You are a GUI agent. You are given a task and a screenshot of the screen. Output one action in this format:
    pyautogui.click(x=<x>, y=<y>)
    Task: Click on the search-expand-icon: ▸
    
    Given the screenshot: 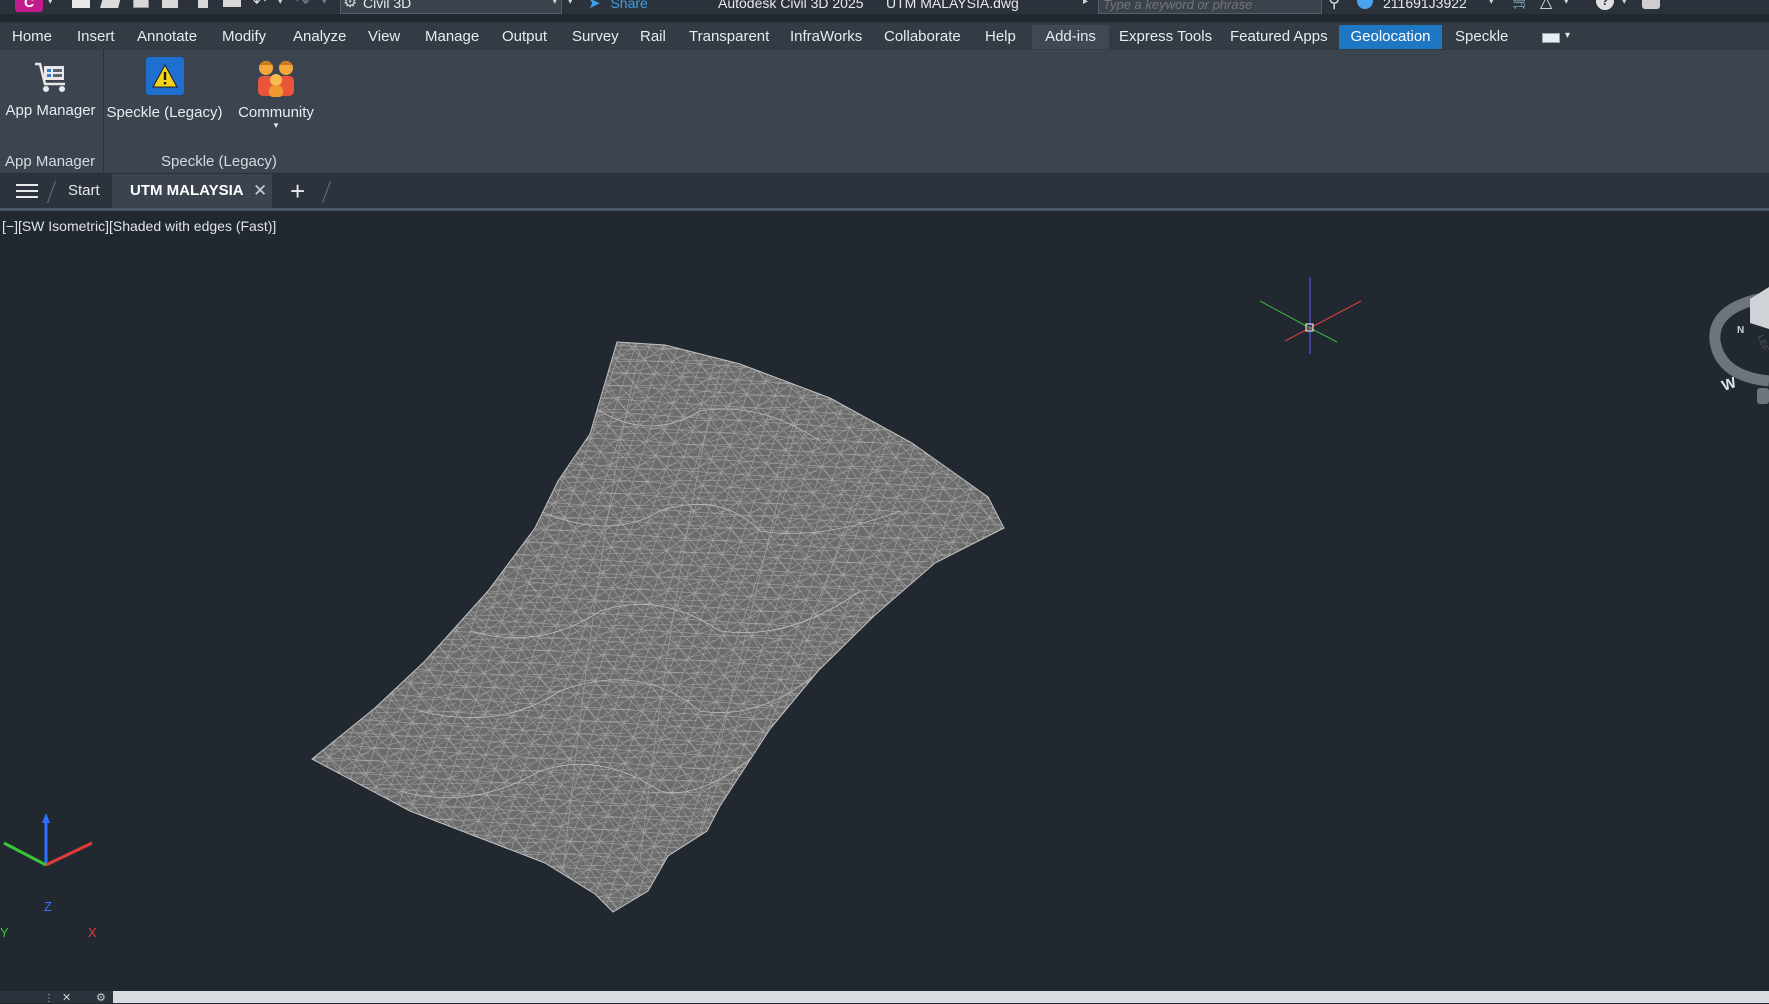 What is the action you would take?
    pyautogui.click(x=1085, y=3)
    